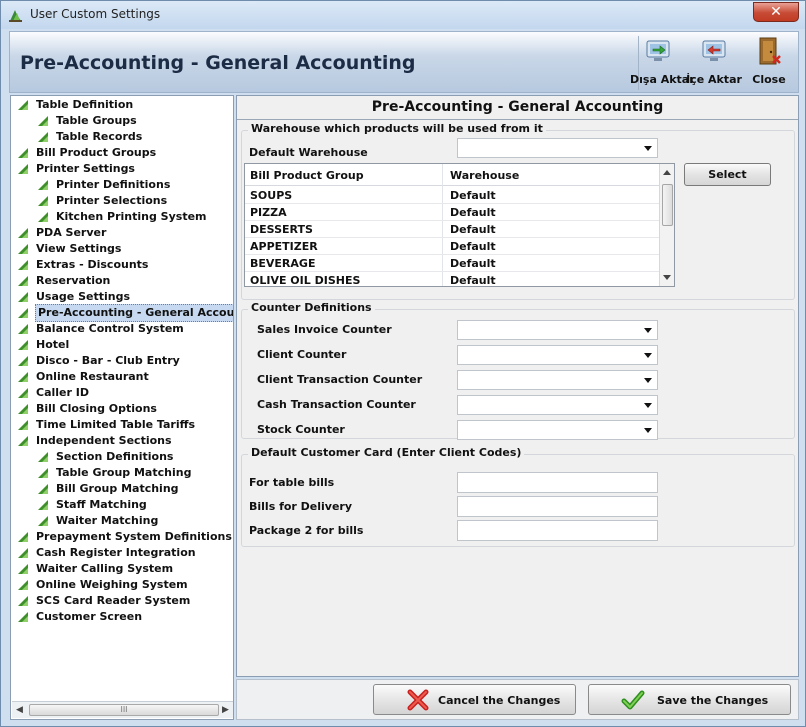  I want to click on counter-label: Cash Transaction Counter, so click(336, 404).